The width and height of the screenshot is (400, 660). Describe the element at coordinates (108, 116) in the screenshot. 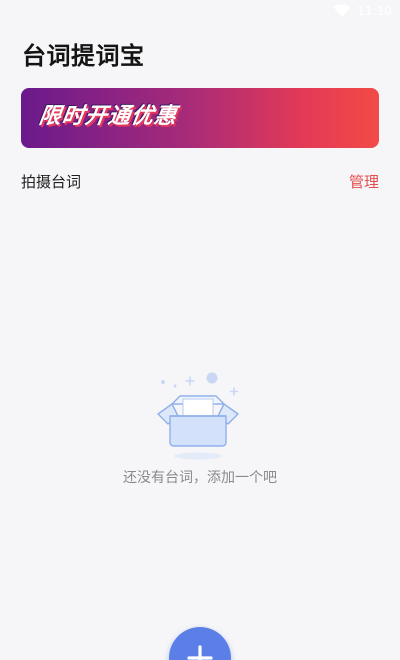

I see `promo-banner-label: 限时开通优惠` at that location.